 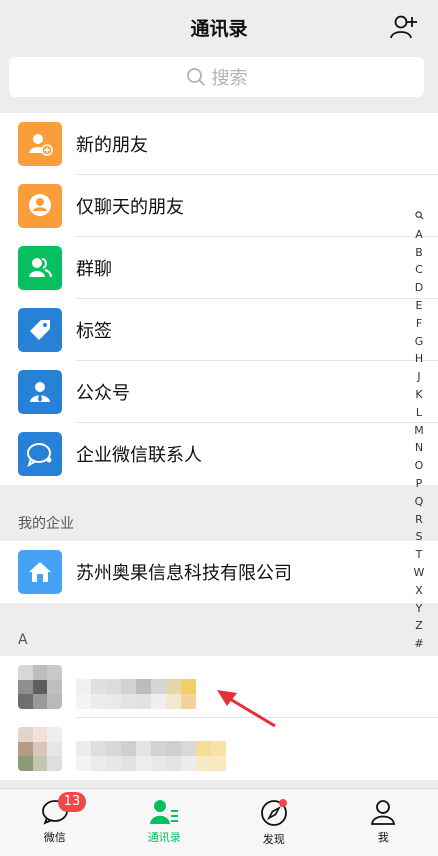 What do you see at coordinates (419, 270) in the screenshot?
I see `index-letter: C` at bounding box center [419, 270].